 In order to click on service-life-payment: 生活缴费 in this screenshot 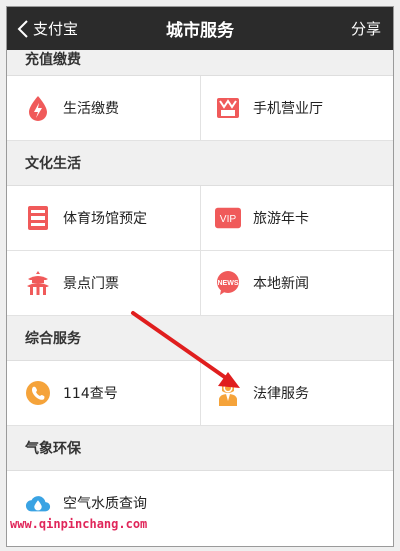, I will do `click(103, 108)`.